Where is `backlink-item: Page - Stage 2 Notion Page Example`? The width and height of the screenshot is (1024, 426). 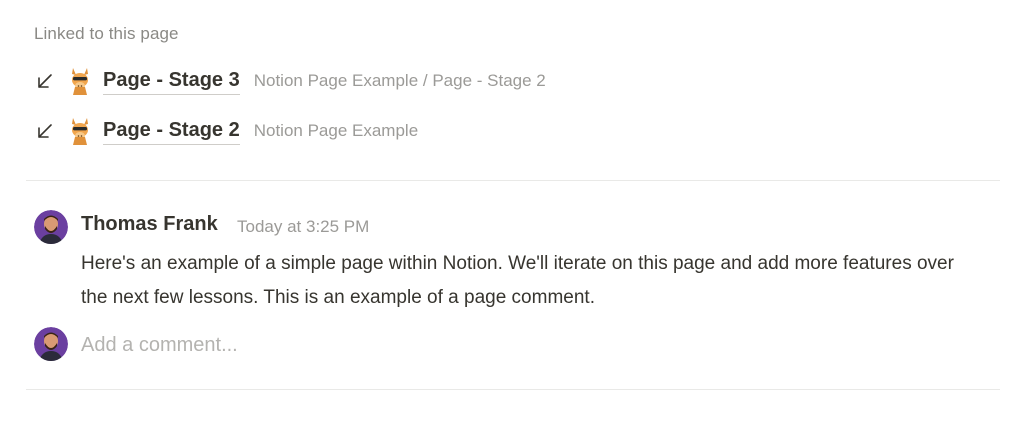 backlink-item: Page - Stage 2 Notion Page Example is located at coordinates (226, 131).